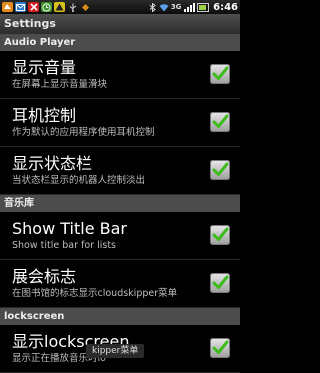 Image resolution: width=320 pixels, height=373 pixels. I want to click on pref-title: 展会标志, so click(44, 276).